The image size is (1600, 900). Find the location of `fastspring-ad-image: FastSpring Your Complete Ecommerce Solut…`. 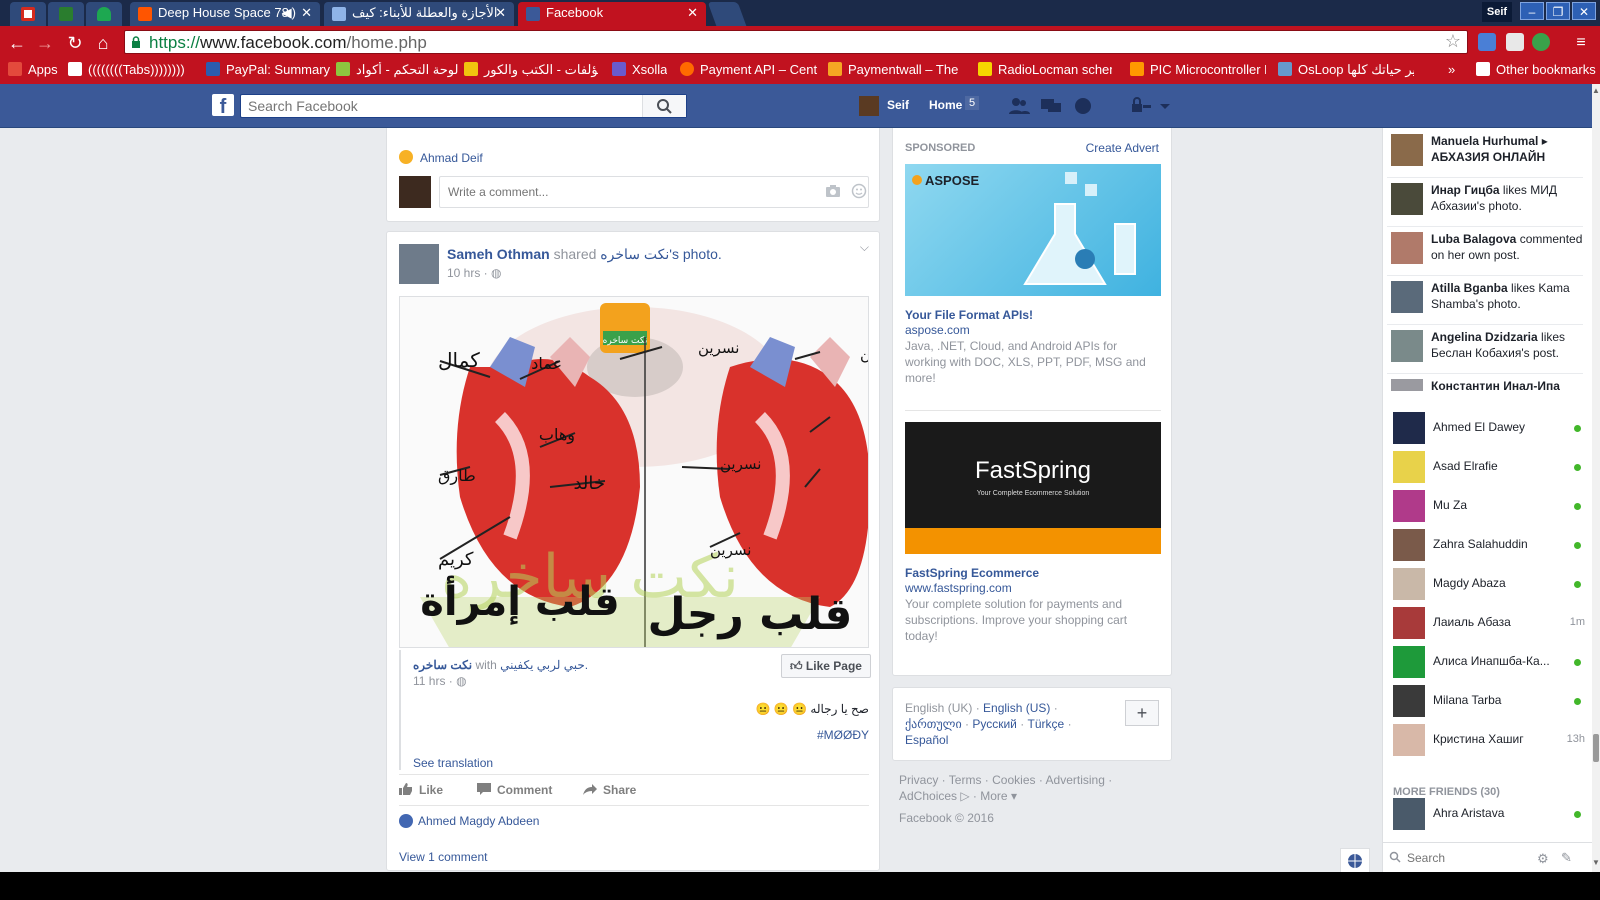

fastspring-ad-image: FastSpring Your Complete Ecommerce Solut… is located at coordinates (1033, 488).